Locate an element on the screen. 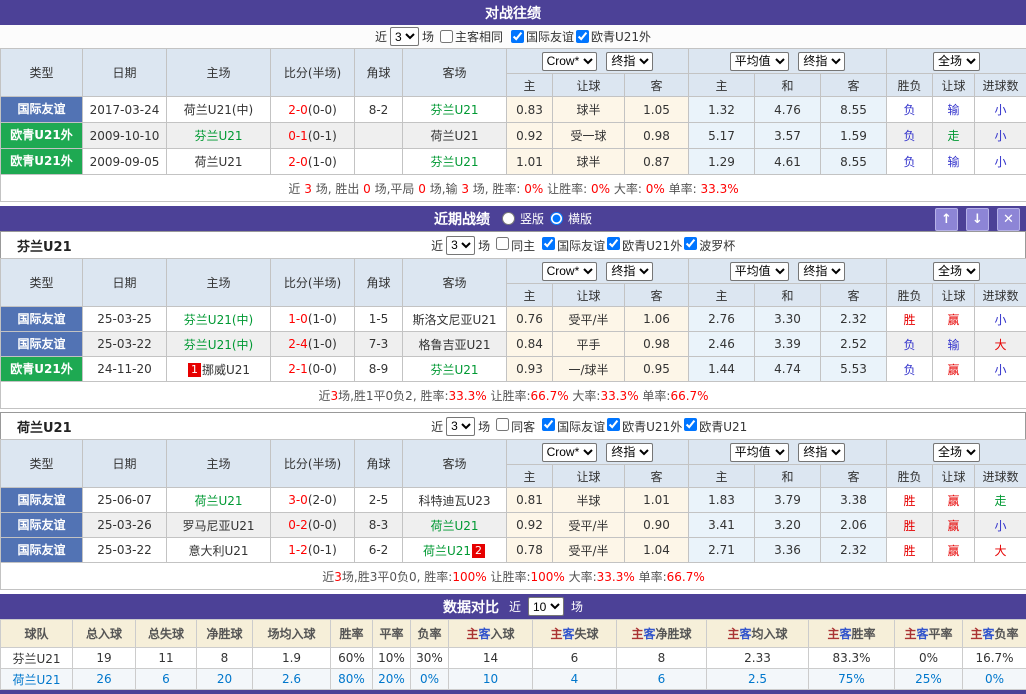 The width and height of the screenshot is (1026, 694). league-euro-checkbox is located at coordinates (582, 36).